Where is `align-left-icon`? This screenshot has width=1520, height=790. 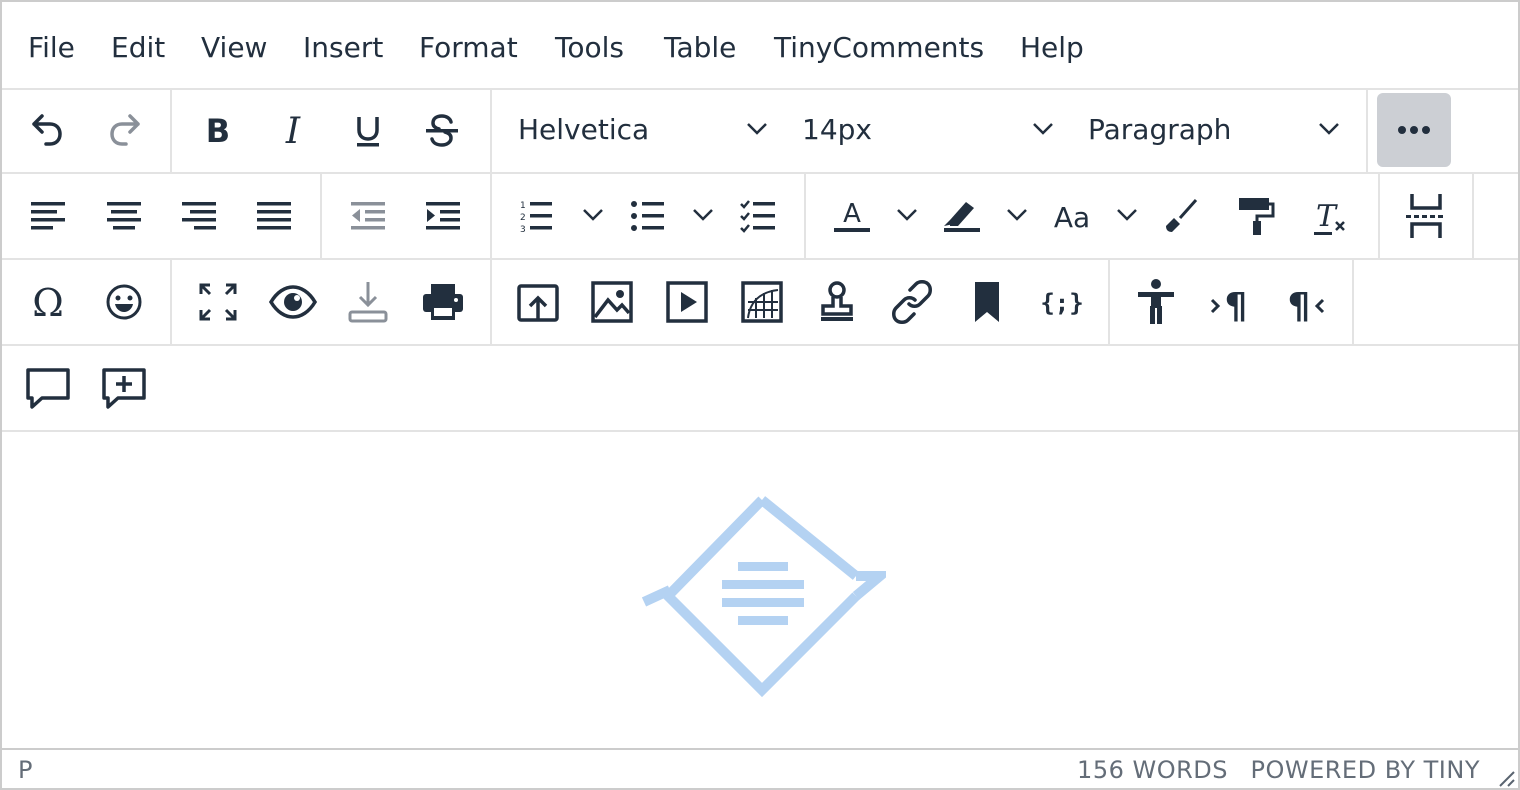
align-left-icon is located at coordinates (48, 216).